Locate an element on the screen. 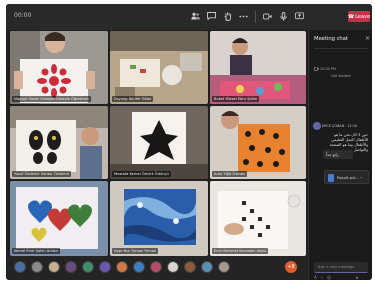 This screenshot has width=375, height=284. meeting-timer: 00:00 is located at coordinates (23, 15).